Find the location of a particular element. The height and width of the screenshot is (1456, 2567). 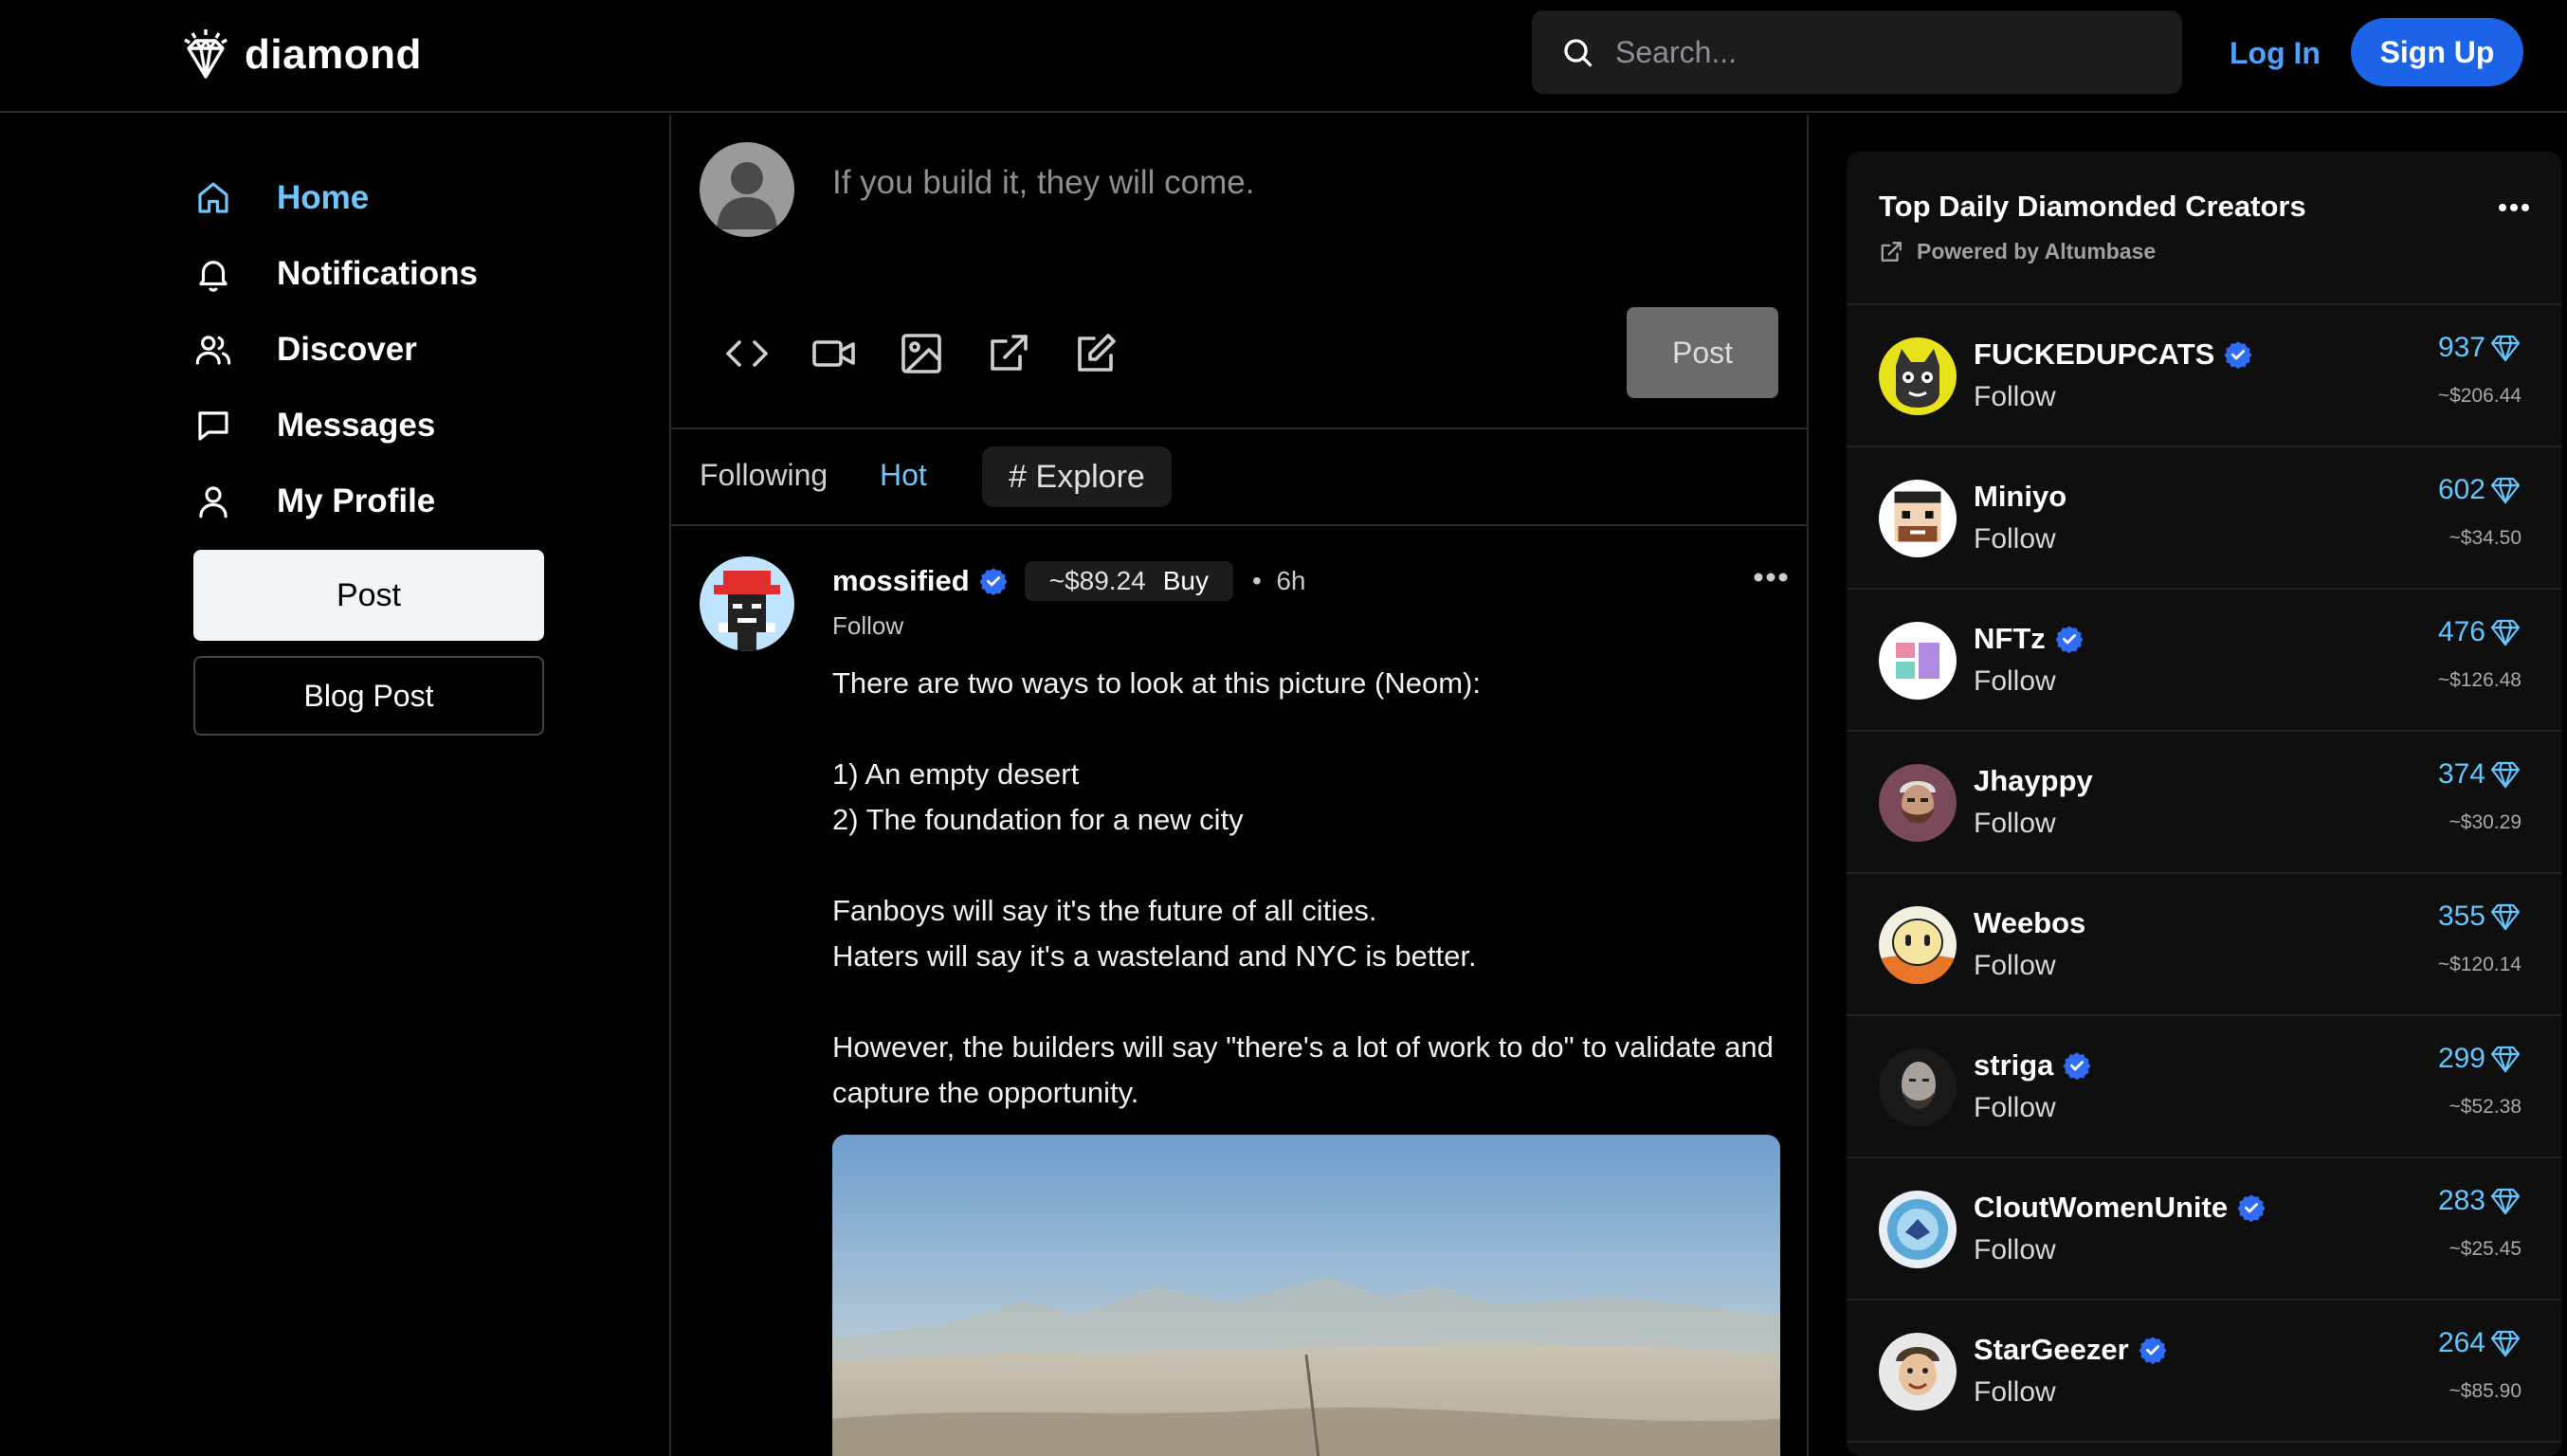

nav-item-my-profile: My Profile is located at coordinates (314, 501).